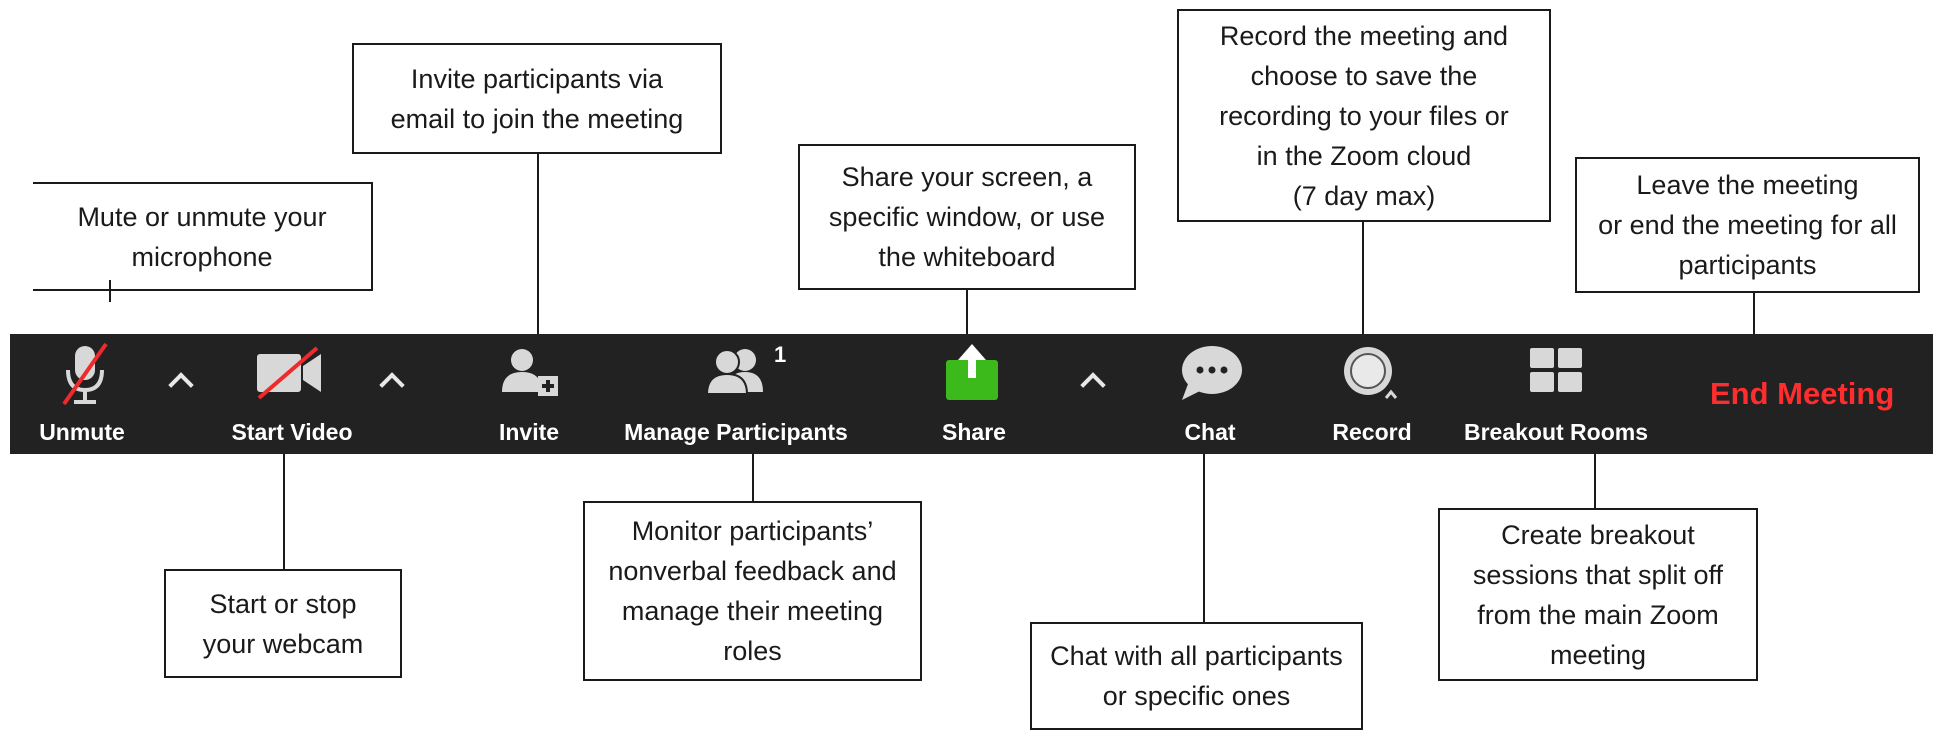 The image size is (1933, 730). What do you see at coordinates (1371, 373) in the screenshot?
I see `record-circle-icon` at bounding box center [1371, 373].